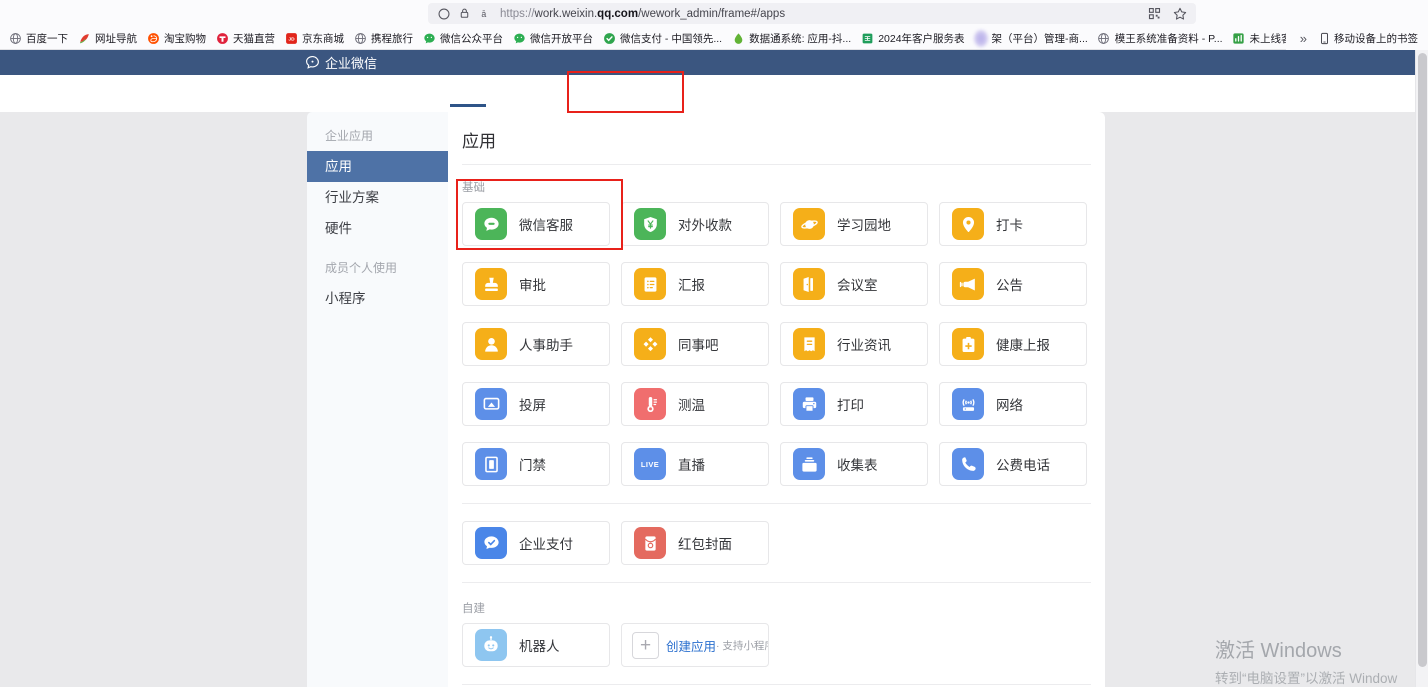 This screenshot has width=1428, height=687. I want to click on back-button, so click(21, 13).